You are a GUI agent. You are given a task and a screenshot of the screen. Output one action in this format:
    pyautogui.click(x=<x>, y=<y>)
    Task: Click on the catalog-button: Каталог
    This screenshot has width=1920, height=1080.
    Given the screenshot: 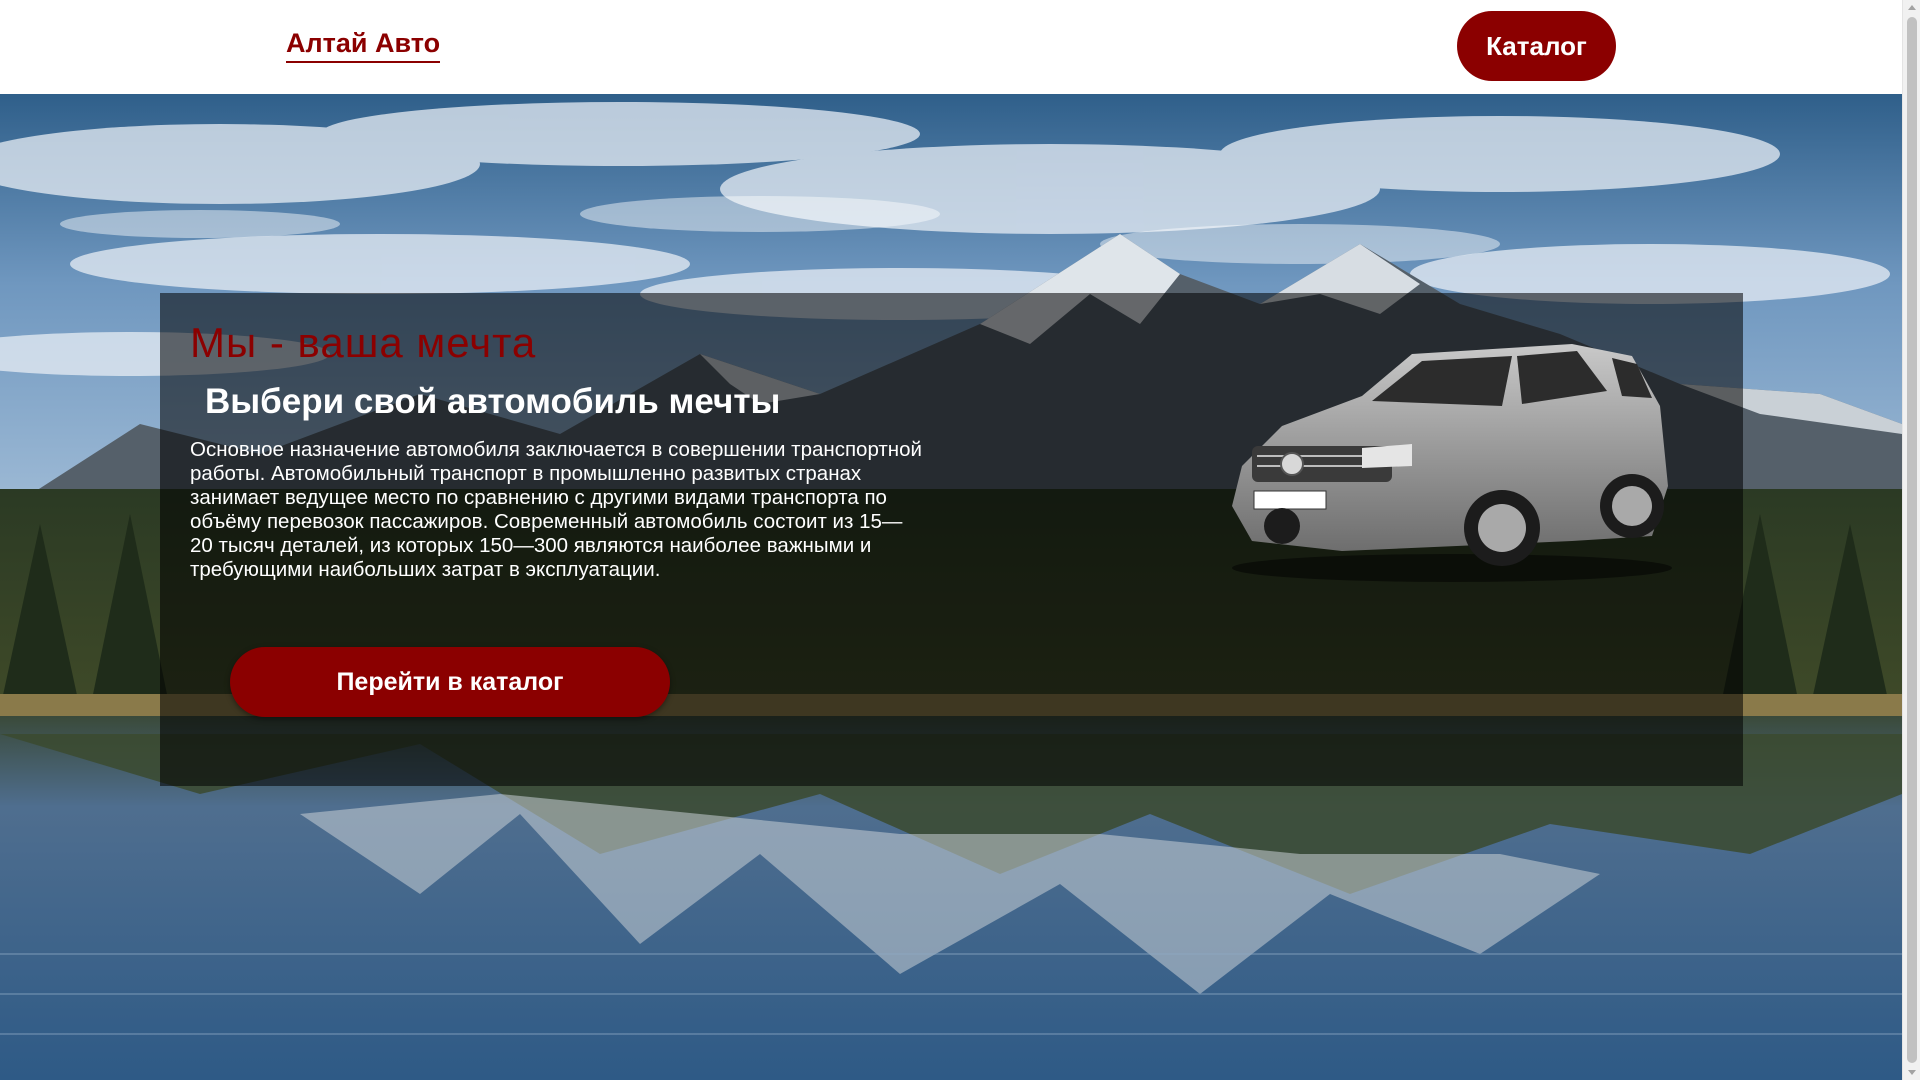 What is the action you would take?
    pyautogui.click(x=1536, y=46)
    